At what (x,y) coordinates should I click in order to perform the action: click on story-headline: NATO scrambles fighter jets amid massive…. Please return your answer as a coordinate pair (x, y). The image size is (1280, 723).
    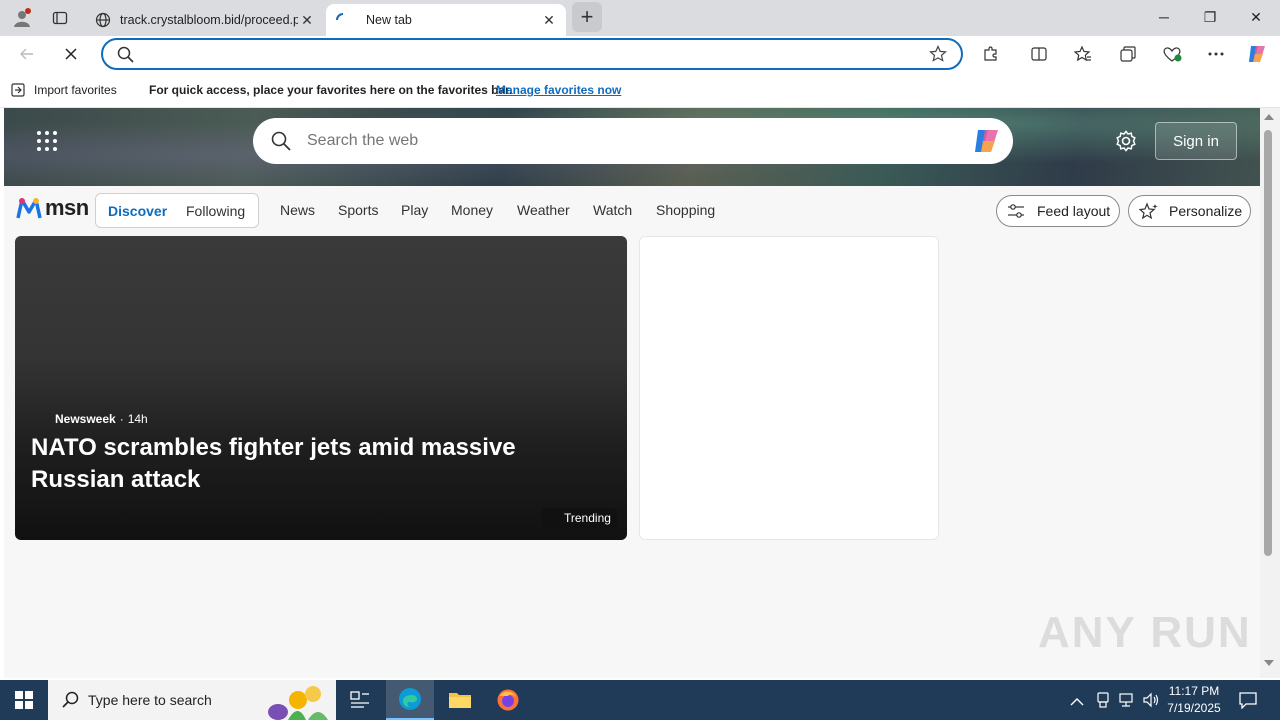
    Looking at the image, I should click on (316, 464).